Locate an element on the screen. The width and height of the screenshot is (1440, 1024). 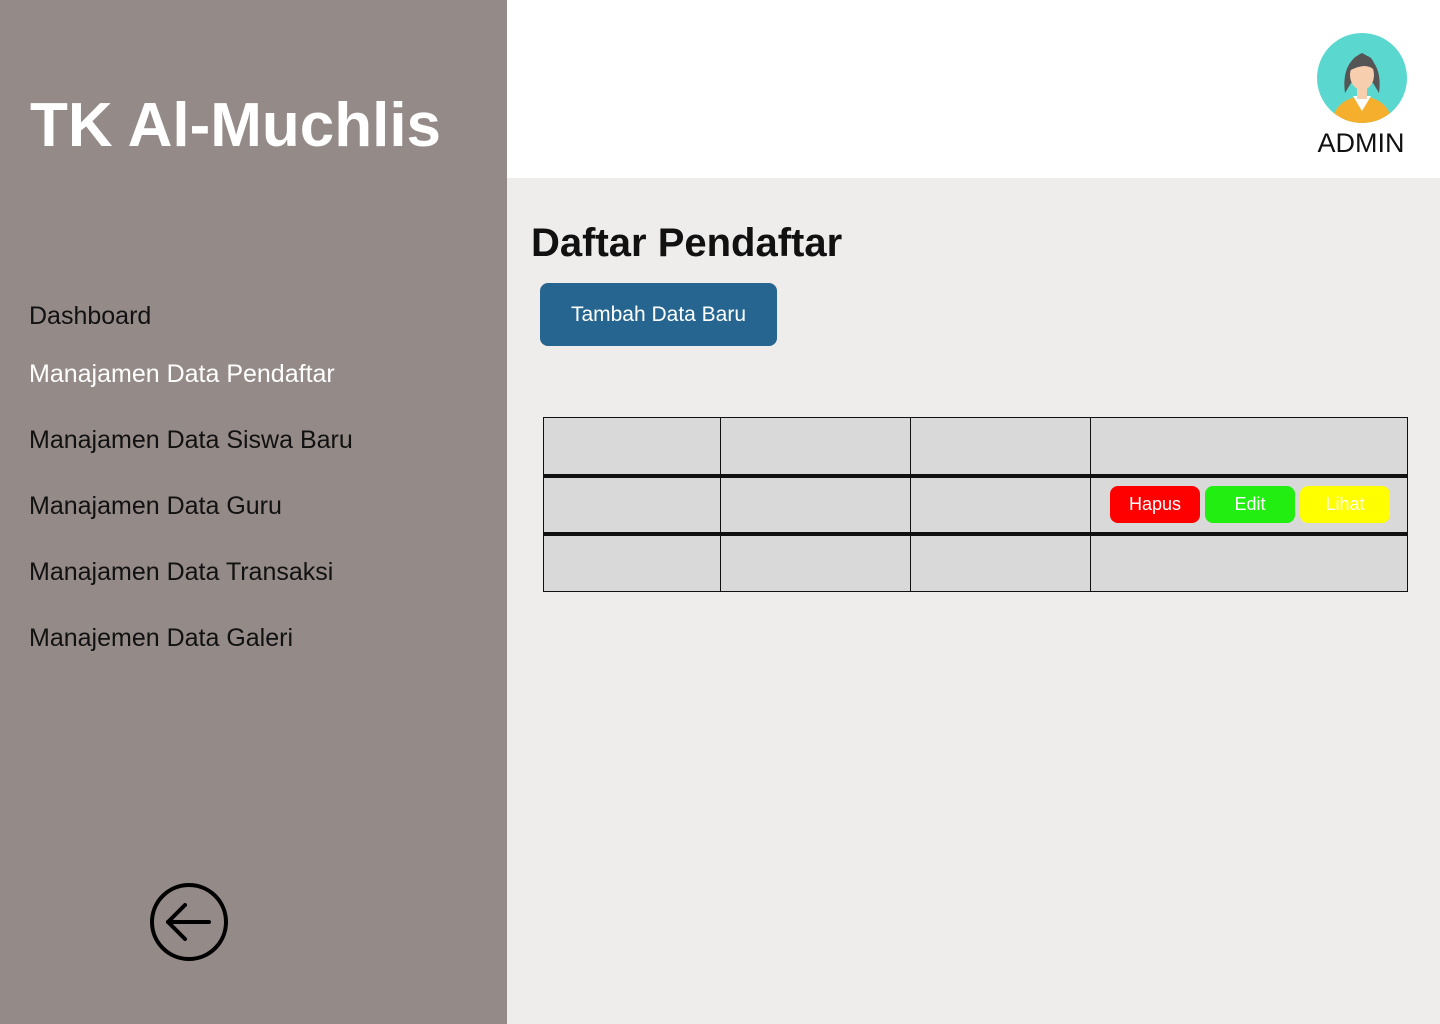
arrow-left-circle-icon is located at coordinates (189, 922).